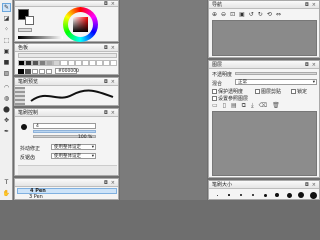 The height and width of the screenshot is (240, 320). I want to click on brush-preview-panel: 笔刷预览 ◘ ×, so click(66, 91).